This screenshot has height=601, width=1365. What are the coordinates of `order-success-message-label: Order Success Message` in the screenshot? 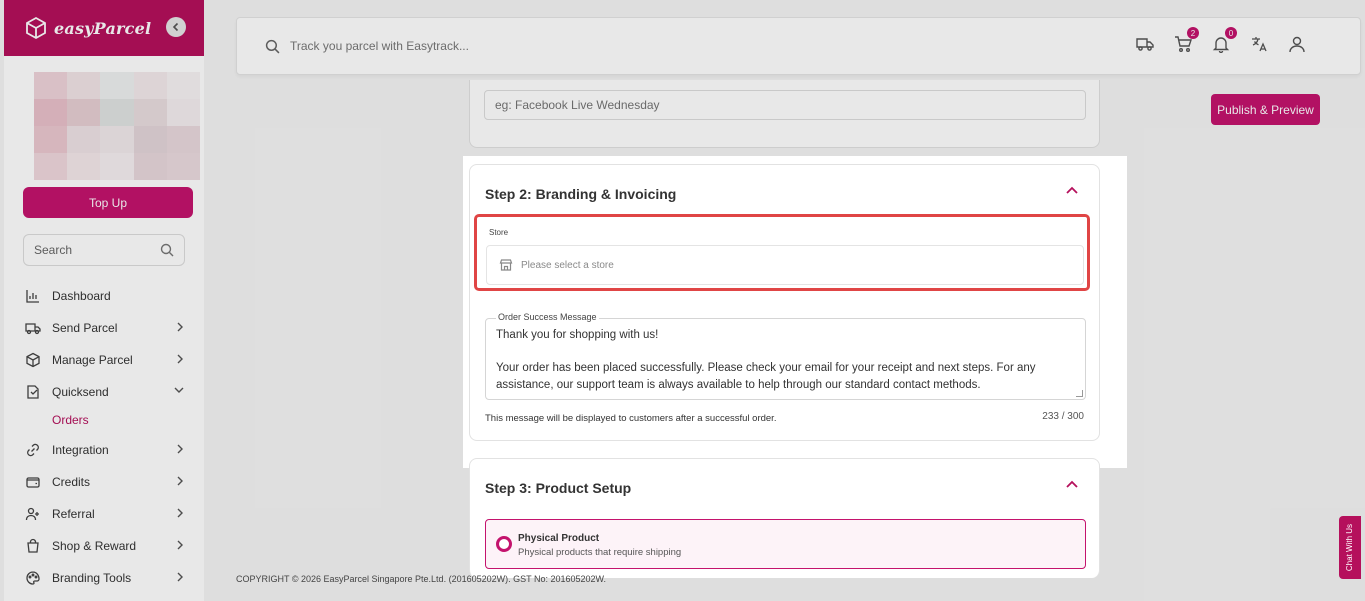 It's located at (547, 317).